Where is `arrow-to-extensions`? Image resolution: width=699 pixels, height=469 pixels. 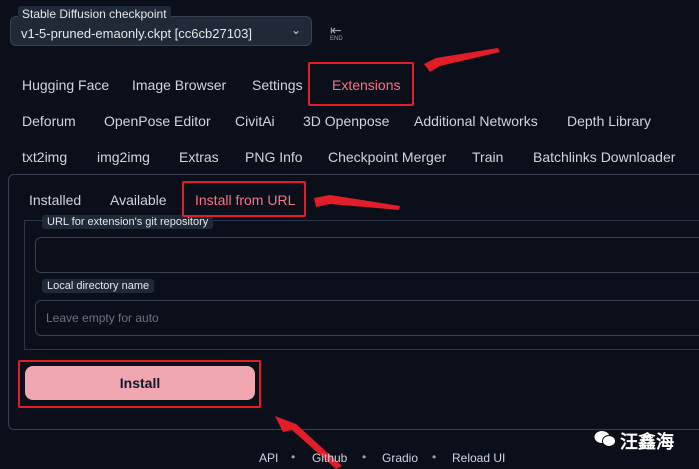 arrow-to-extensions is located at coordinates (462, 60).